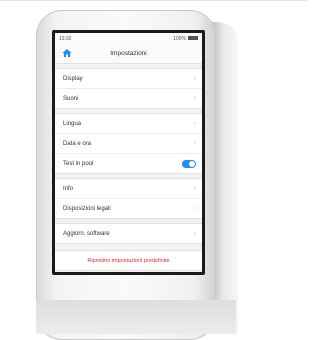  Describe the element at coordinates (193, 38) in the screenshot. I see `battery-icon` at that location.